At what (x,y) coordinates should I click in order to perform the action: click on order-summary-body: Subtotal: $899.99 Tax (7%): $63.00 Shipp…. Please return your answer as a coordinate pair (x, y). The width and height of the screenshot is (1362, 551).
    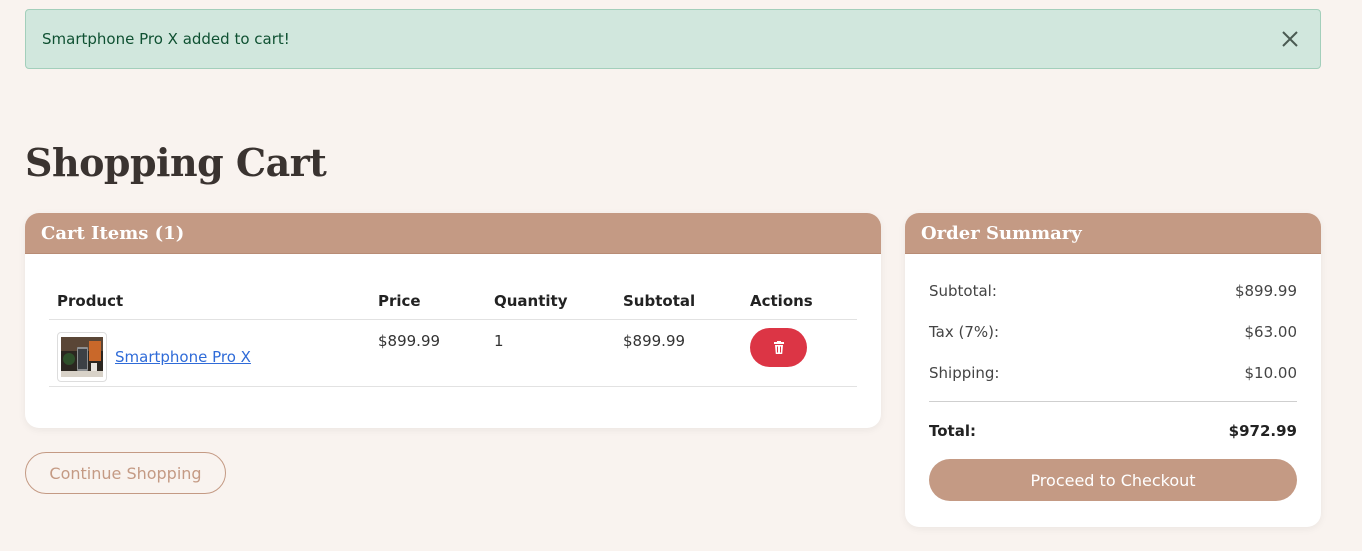
    Looking at the image, I should click on (1113, 377).